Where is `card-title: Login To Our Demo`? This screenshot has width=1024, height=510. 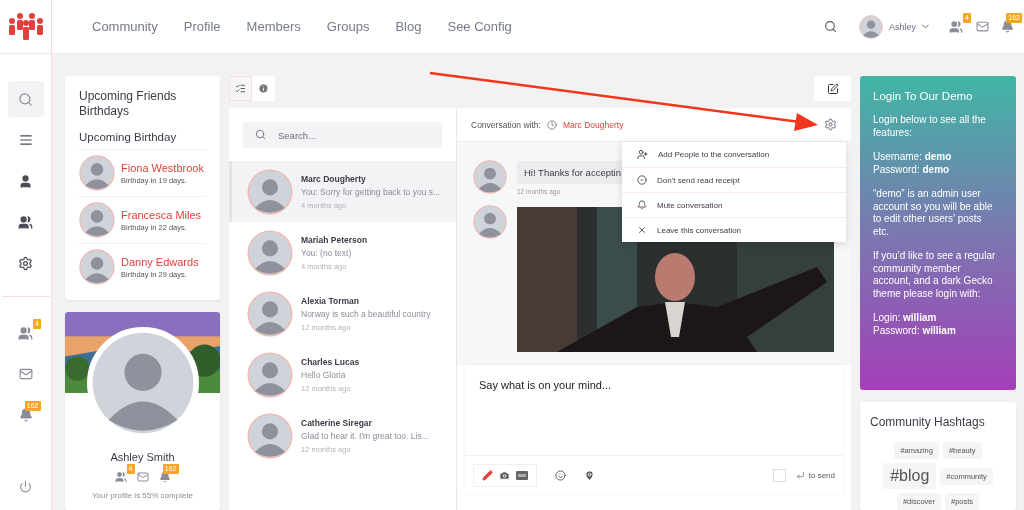
card-title: Login To Our Demo is located at coordinates (923, 96).